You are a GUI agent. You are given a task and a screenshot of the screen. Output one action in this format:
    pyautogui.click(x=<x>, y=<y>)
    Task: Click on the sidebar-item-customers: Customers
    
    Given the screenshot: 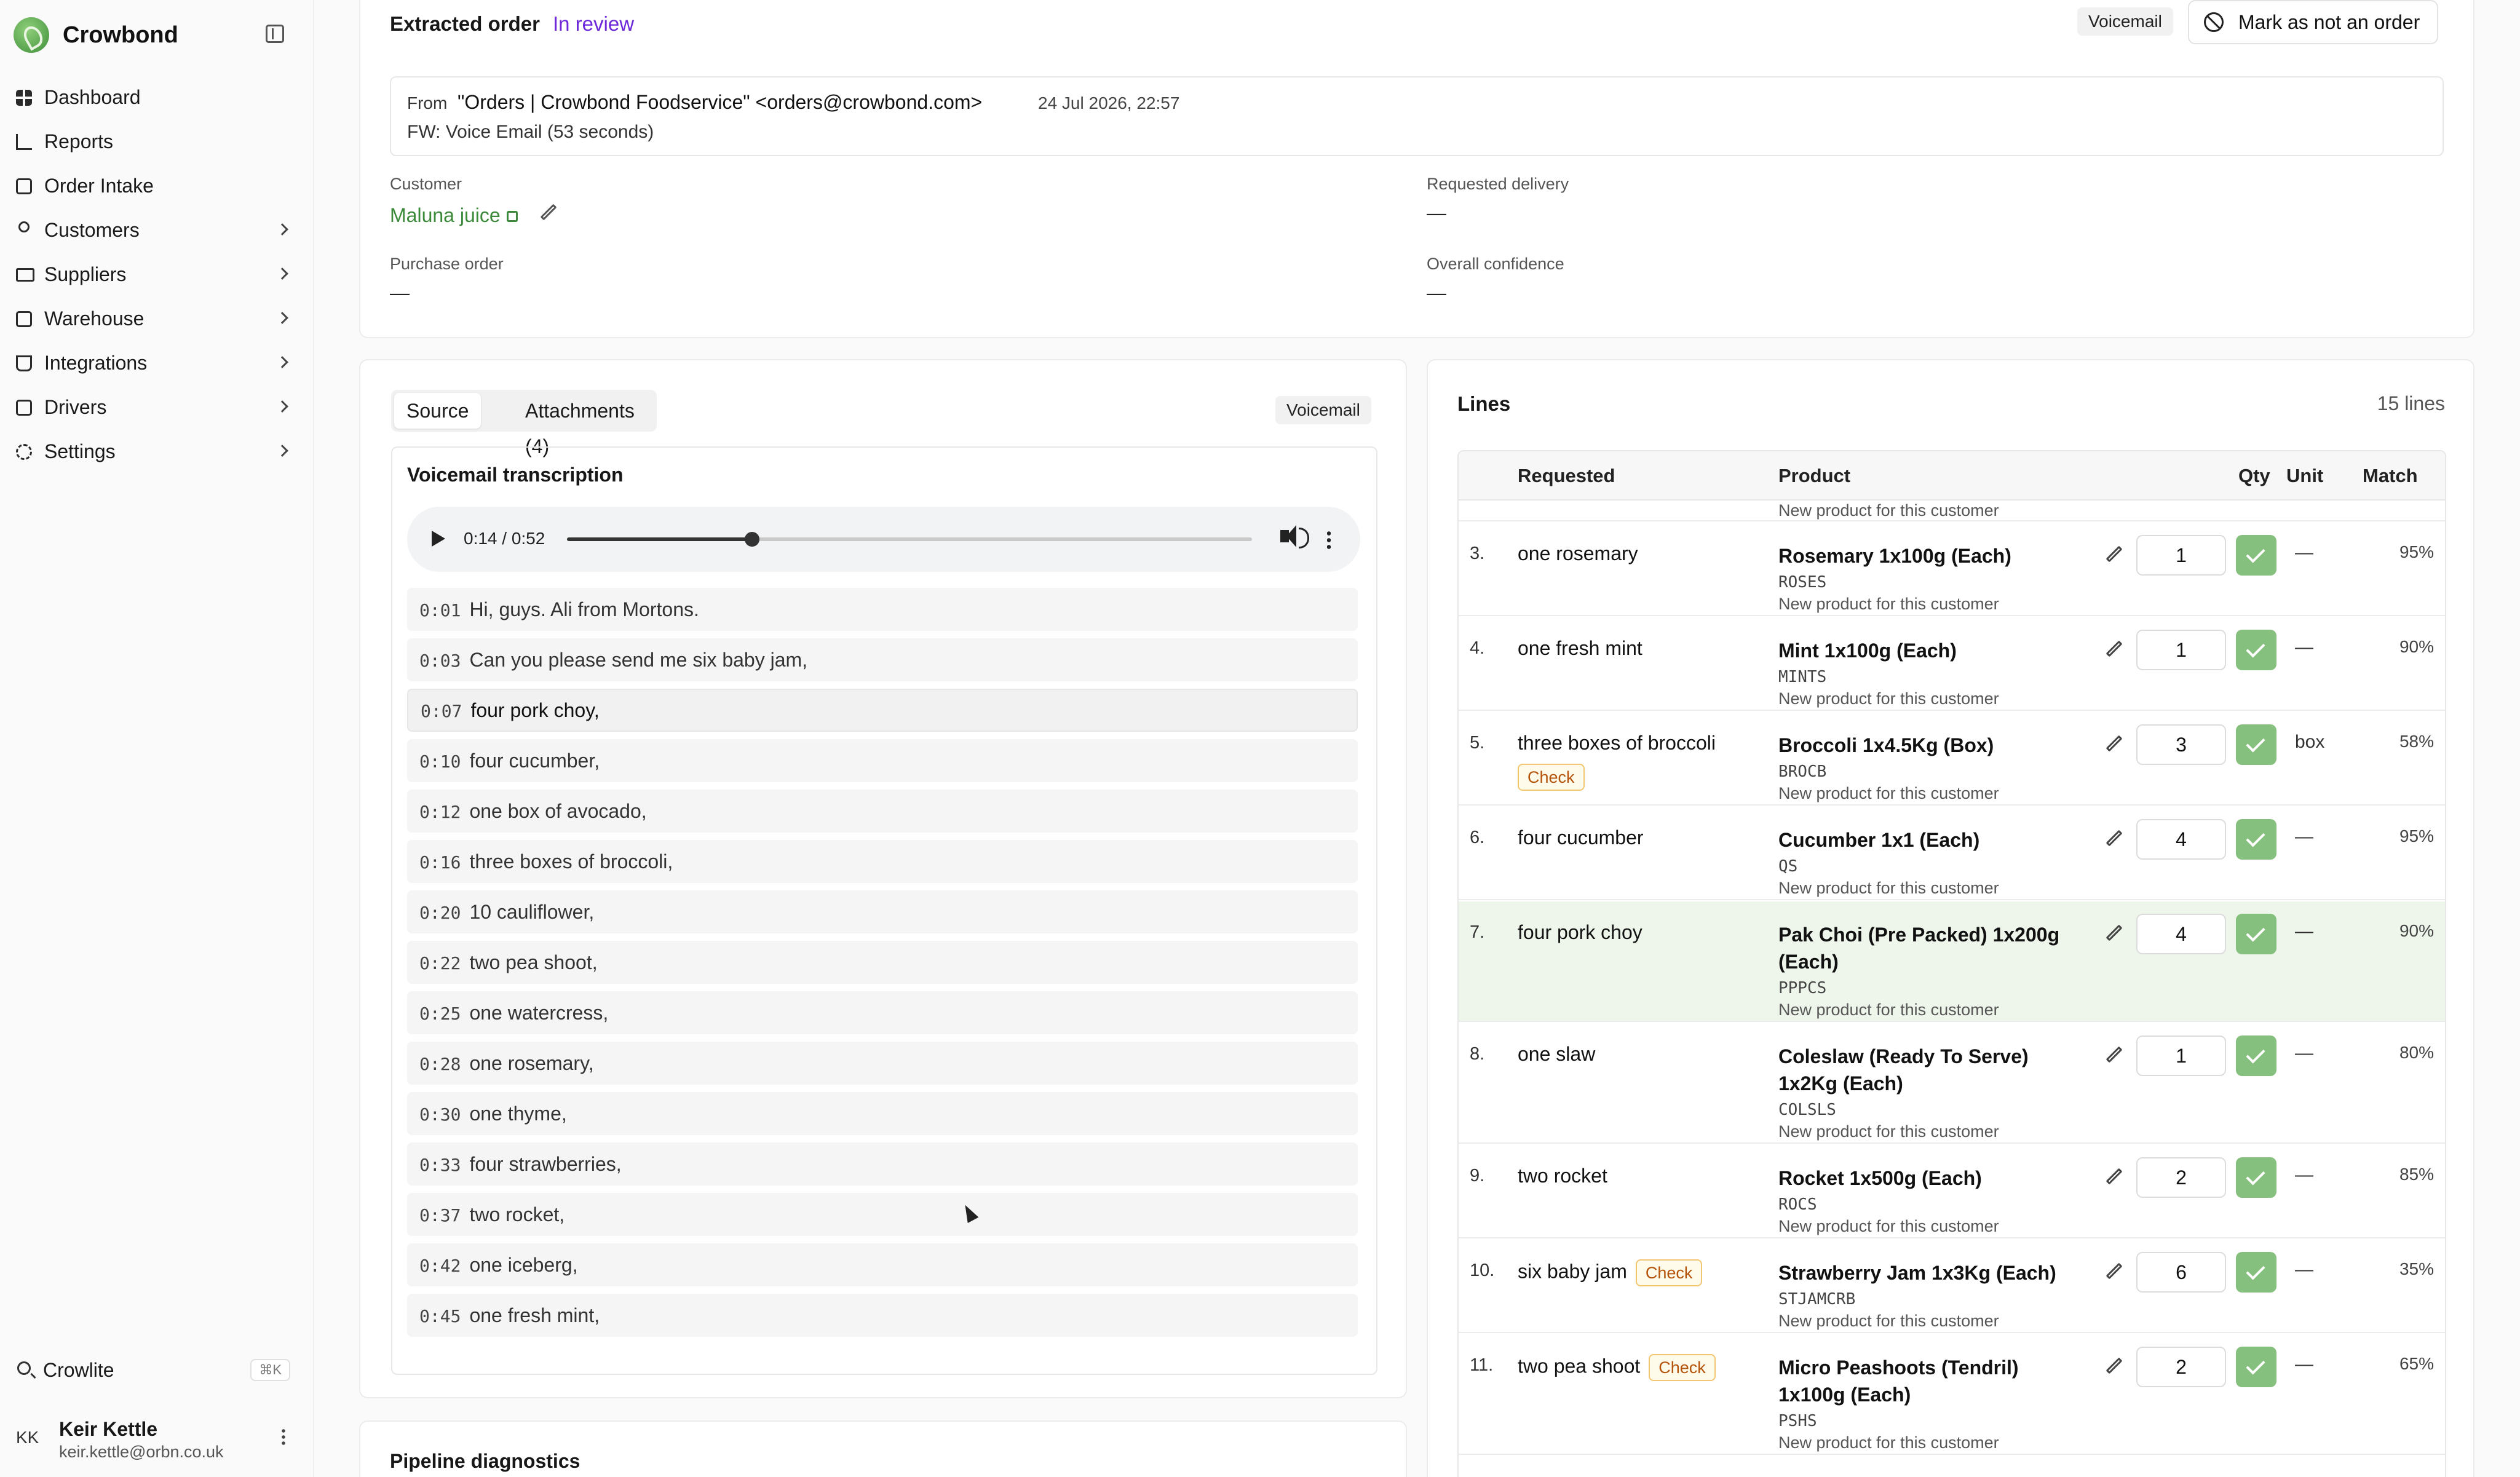 What is the action you would take?
    pyautogui.click(x=157, y=230)
    